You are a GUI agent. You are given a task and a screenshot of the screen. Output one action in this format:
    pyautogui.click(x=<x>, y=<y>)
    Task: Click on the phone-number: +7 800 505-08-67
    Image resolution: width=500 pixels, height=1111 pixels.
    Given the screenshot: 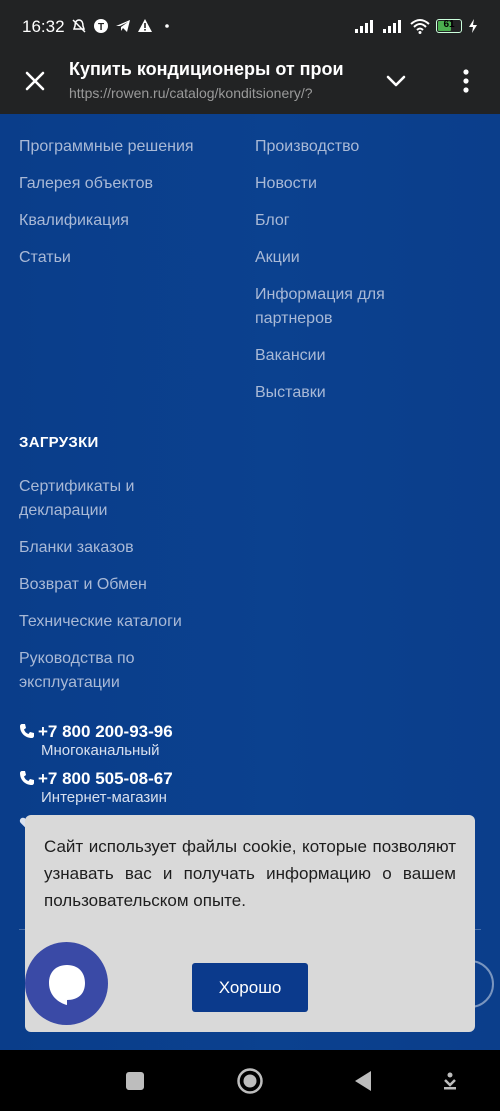 What is the action you would take?
    pyautogui.click(x=105, y=778)
    